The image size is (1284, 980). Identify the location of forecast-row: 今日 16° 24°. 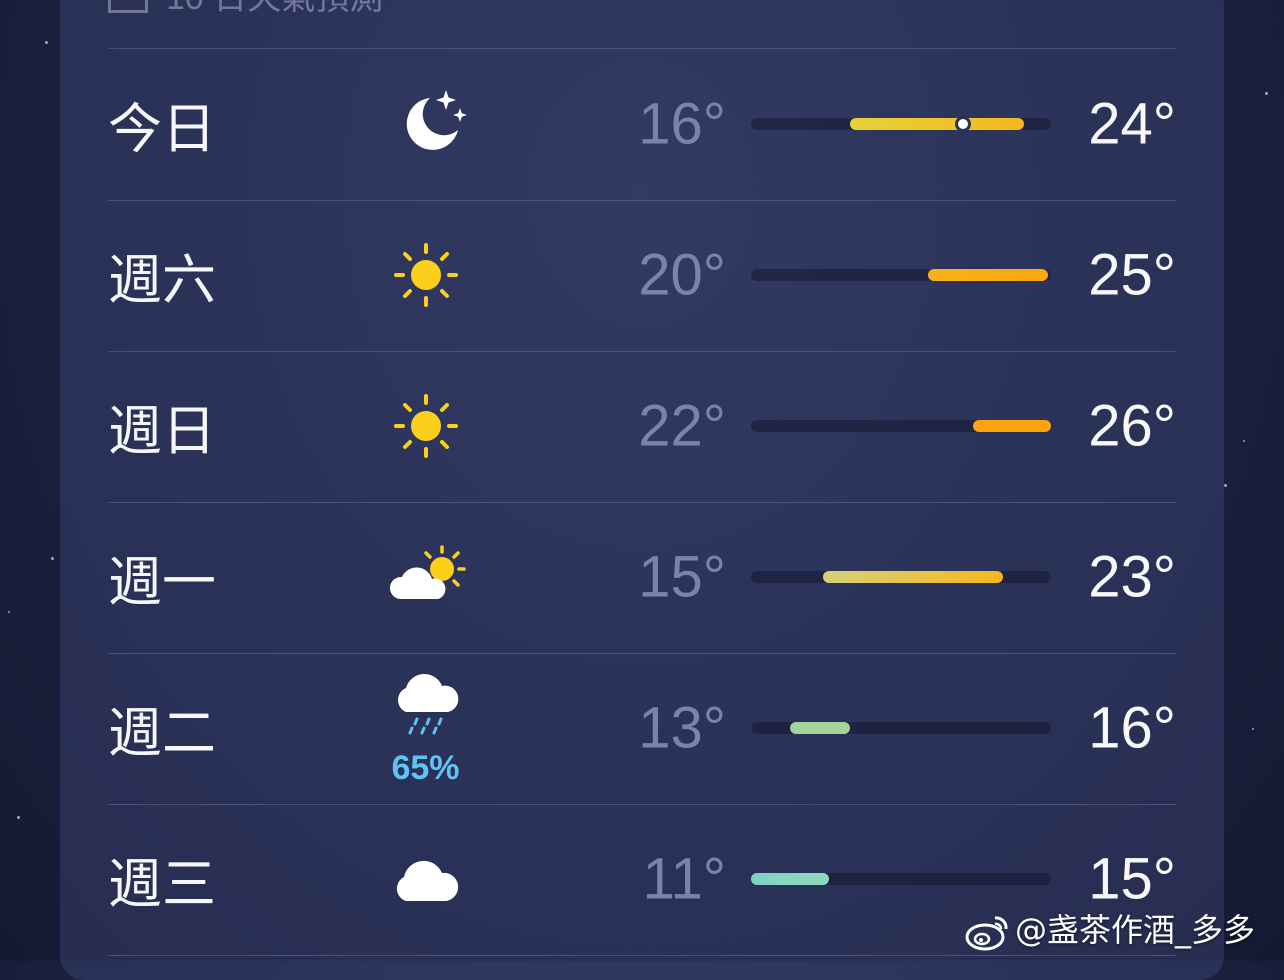
(642, 124).